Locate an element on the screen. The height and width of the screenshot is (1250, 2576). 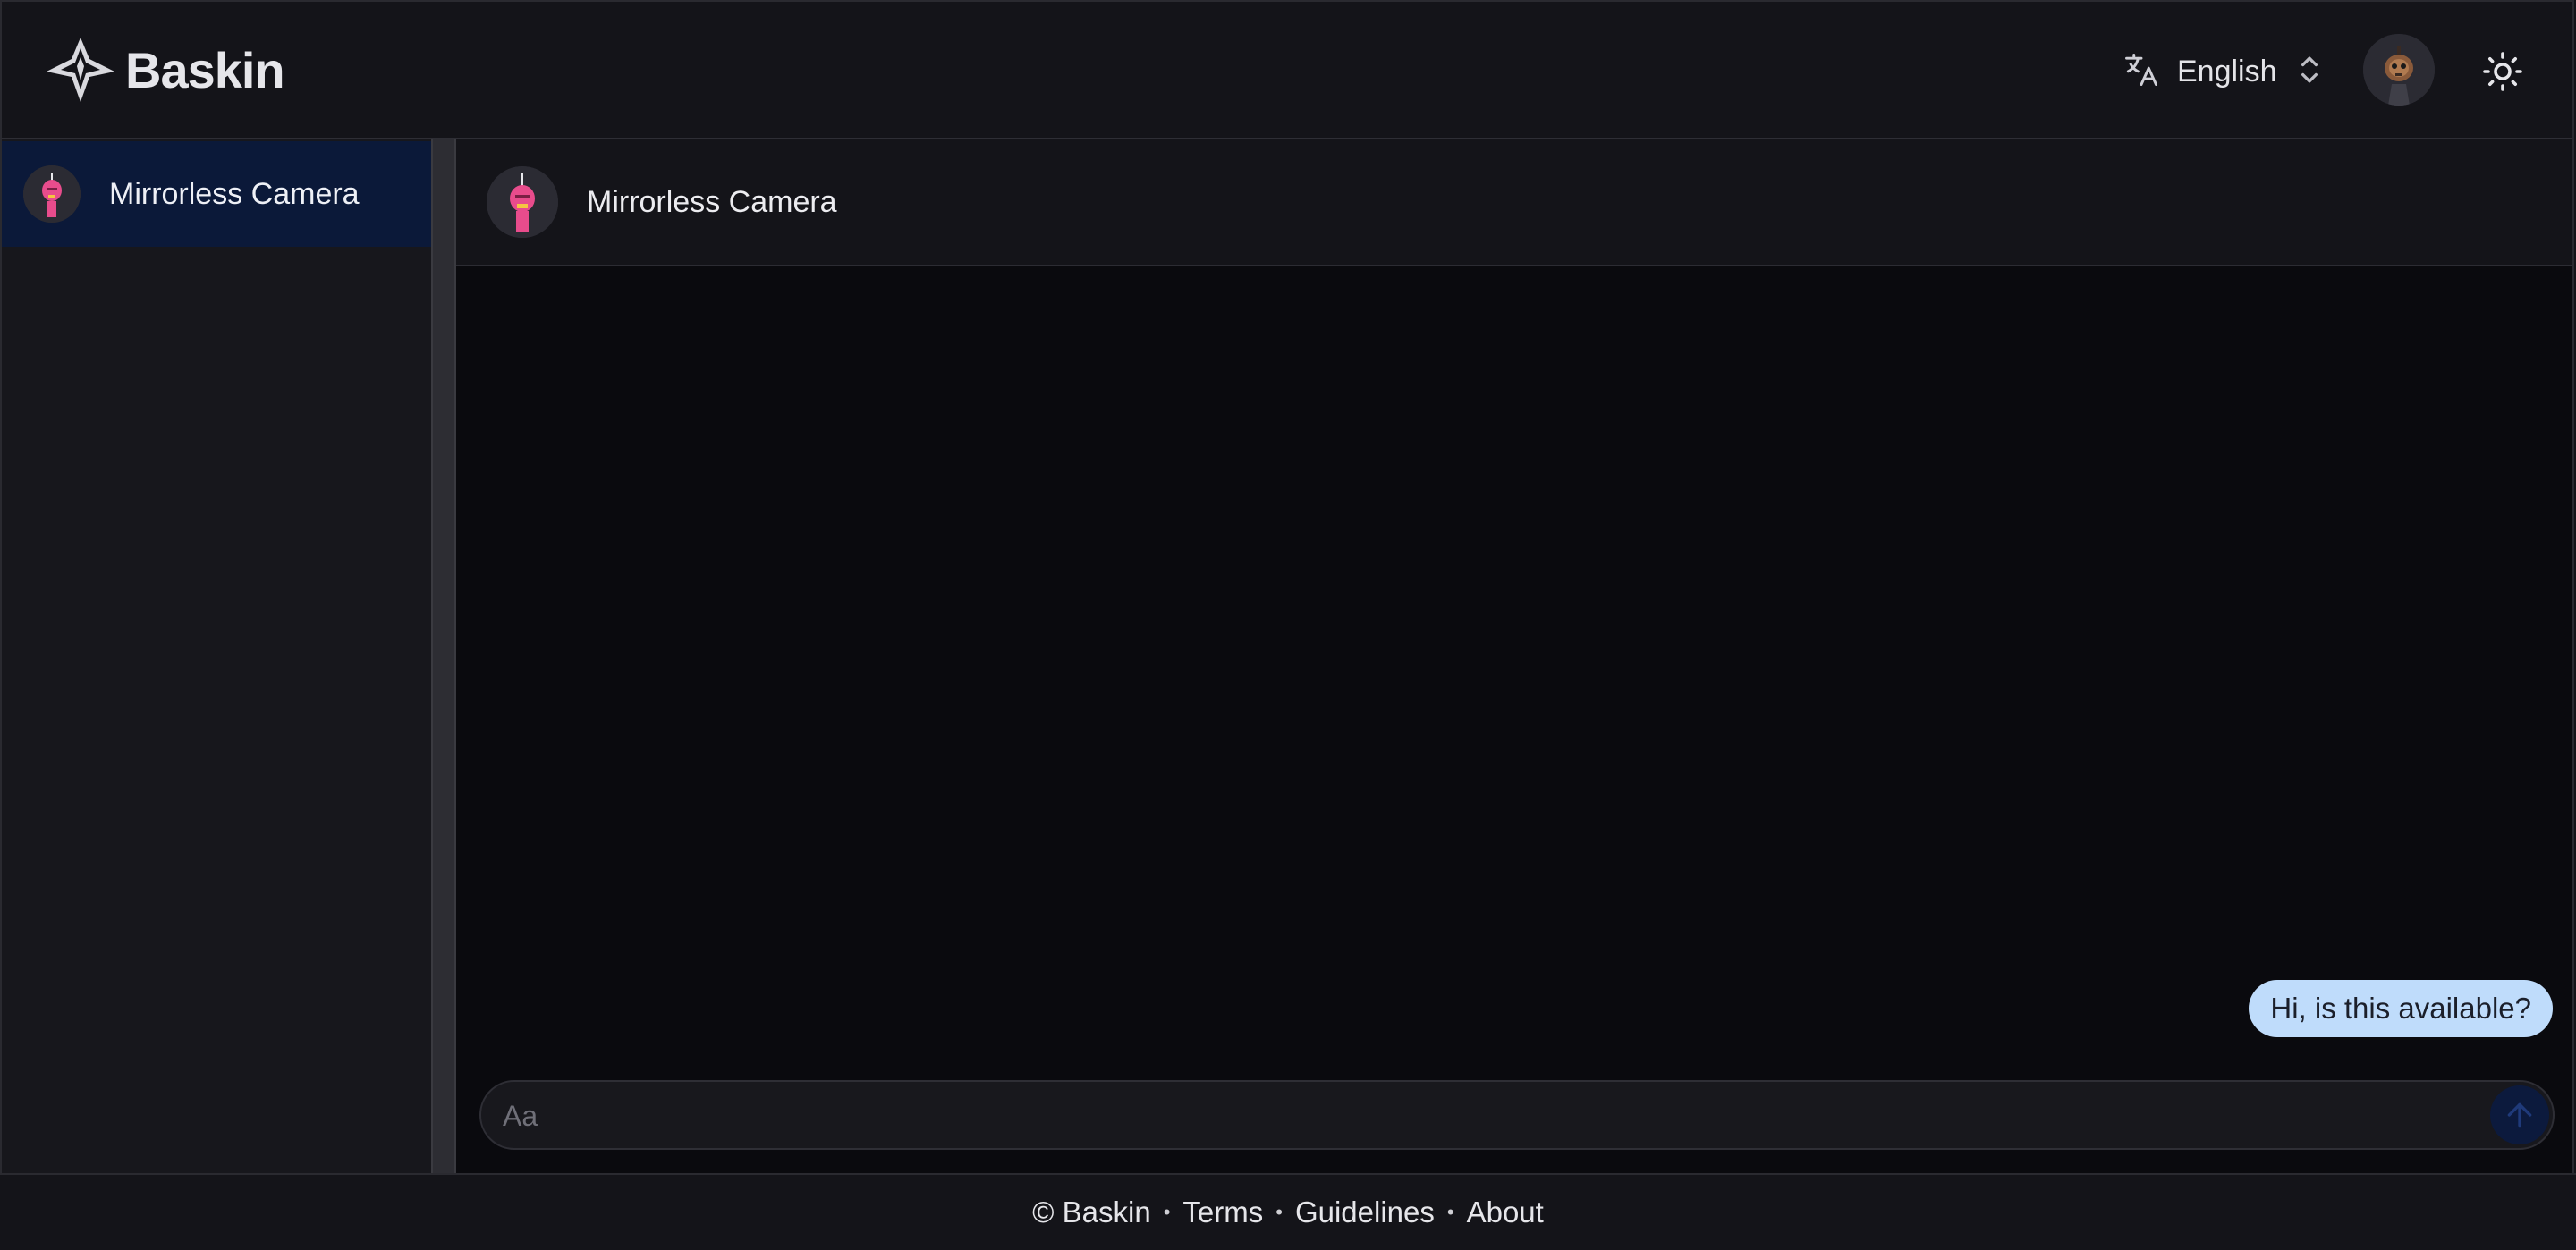
send-button is located at coordinates (2519, 1115).